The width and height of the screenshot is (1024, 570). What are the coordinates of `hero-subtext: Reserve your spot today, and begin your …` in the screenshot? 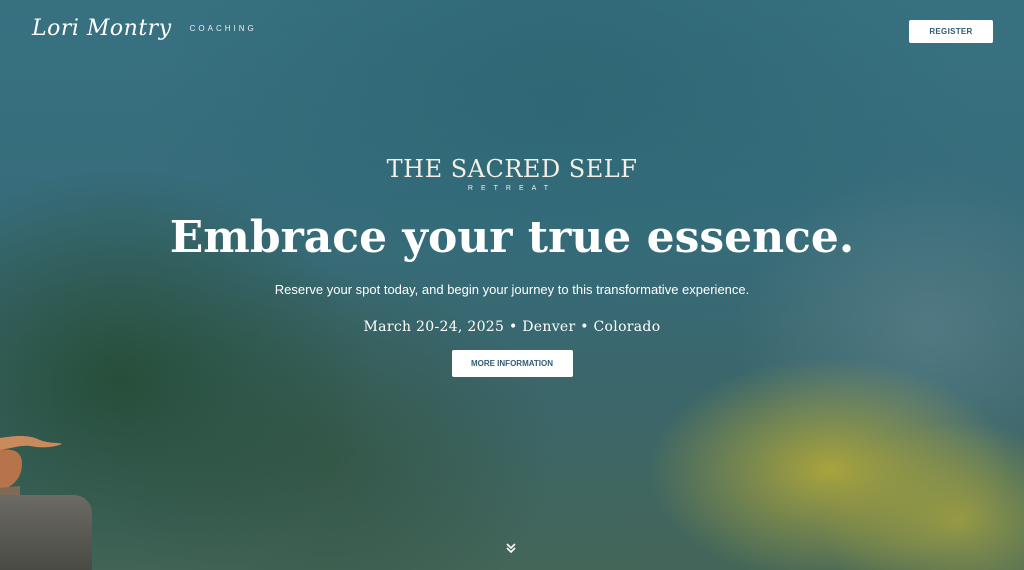 It's located at (512, 289).